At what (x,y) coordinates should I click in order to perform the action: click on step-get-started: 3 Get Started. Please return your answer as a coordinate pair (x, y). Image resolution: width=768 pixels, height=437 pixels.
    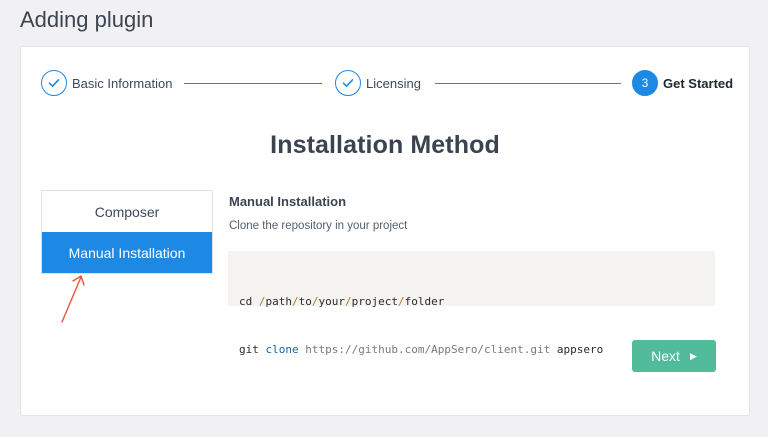
    Looking at the image, I should click on (682, 83).